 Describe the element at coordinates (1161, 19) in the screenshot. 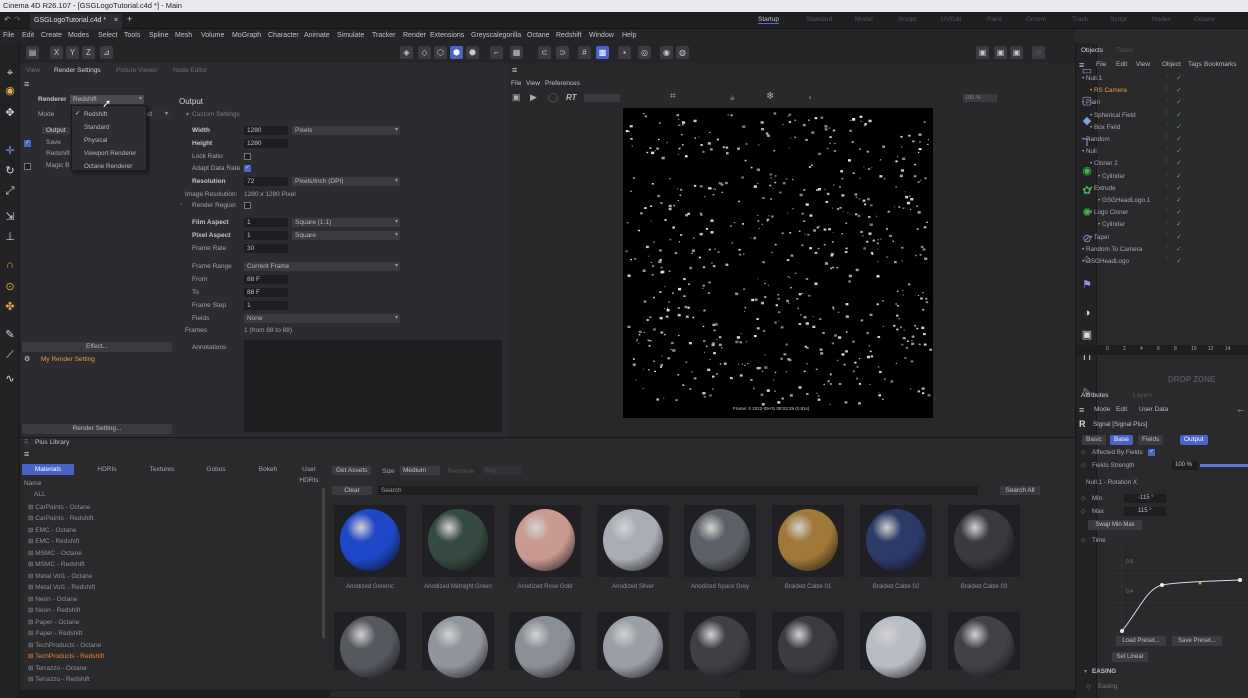

I see `layout-tab-nodes: Nodes` at that location.